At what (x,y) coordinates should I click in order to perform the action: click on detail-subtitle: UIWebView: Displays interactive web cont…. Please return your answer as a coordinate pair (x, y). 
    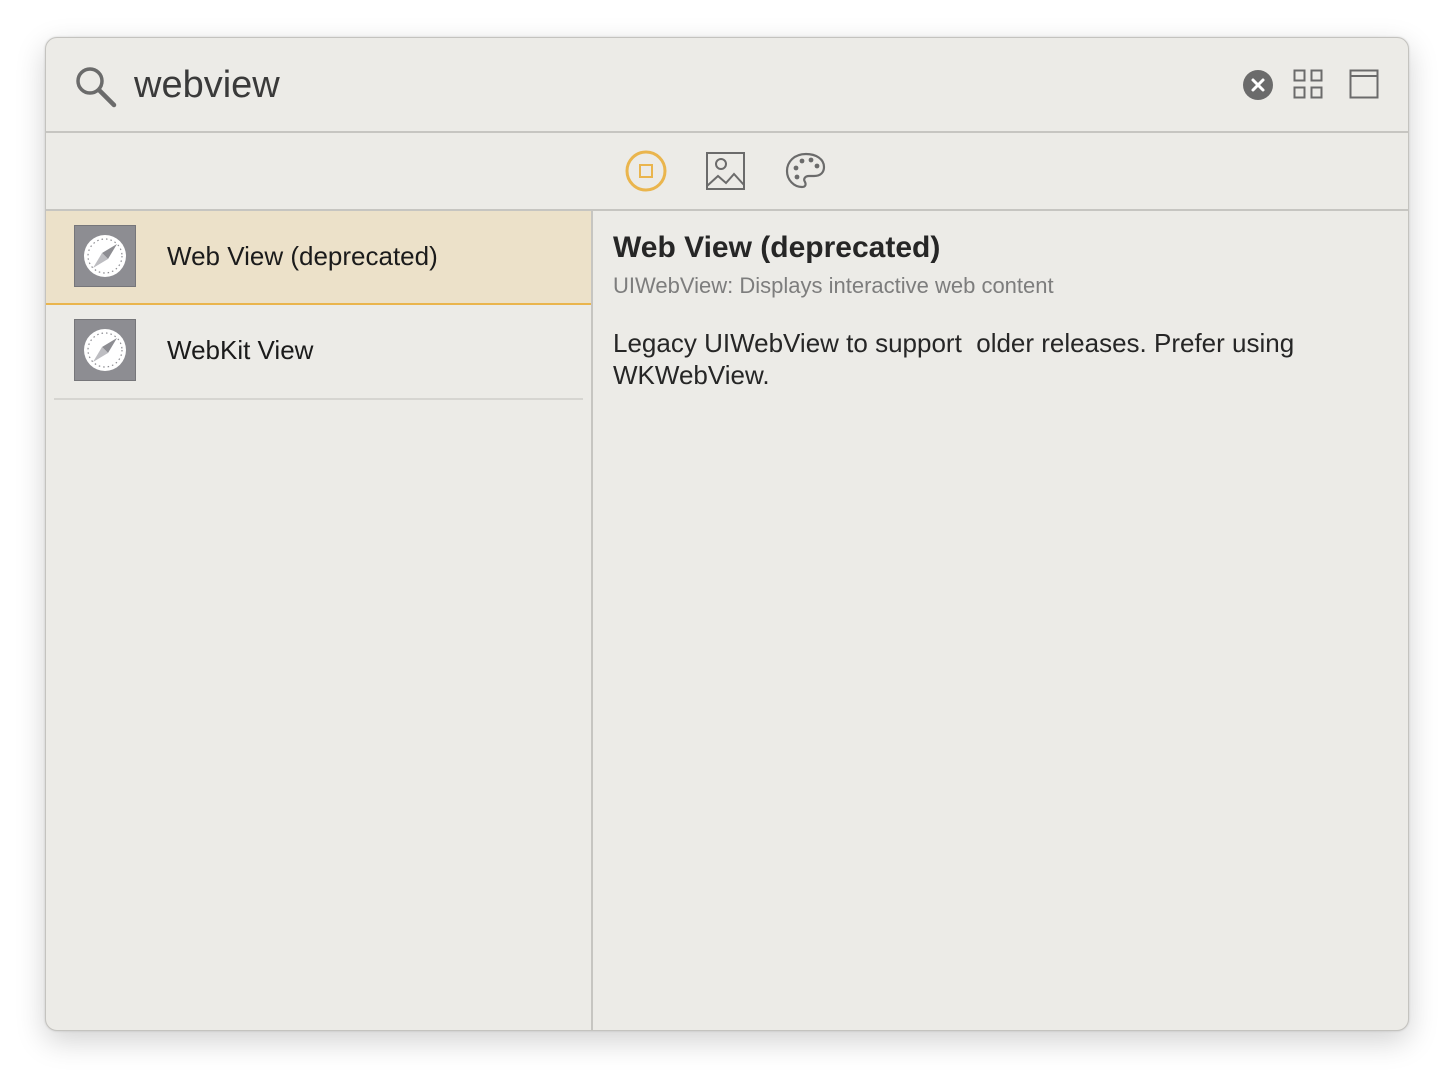
    Looking at the image, I should click on (833, 285).